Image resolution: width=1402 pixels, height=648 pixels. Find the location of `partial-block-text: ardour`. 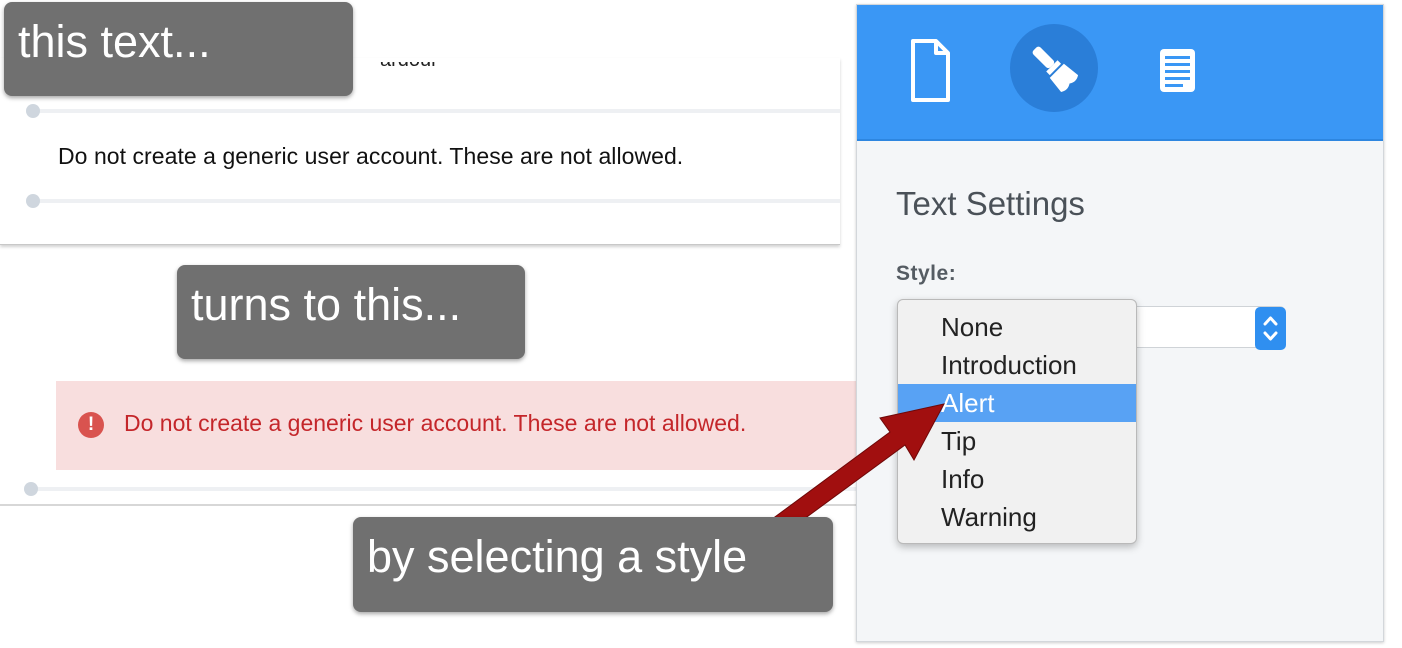

partial-block-text: ardour is located at coordinates (435, 71).